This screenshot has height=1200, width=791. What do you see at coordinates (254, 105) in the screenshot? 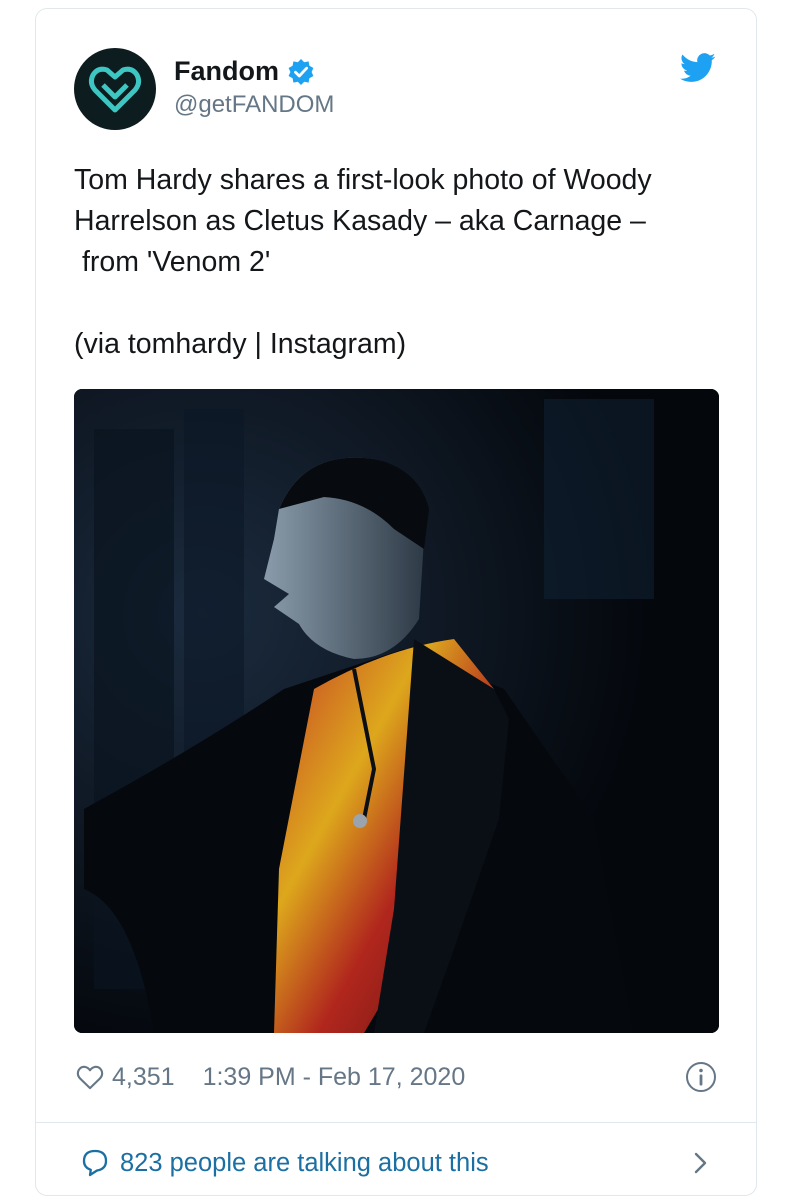
I see `author-handle: @getFANDOM` at bounding box center [254, 105].